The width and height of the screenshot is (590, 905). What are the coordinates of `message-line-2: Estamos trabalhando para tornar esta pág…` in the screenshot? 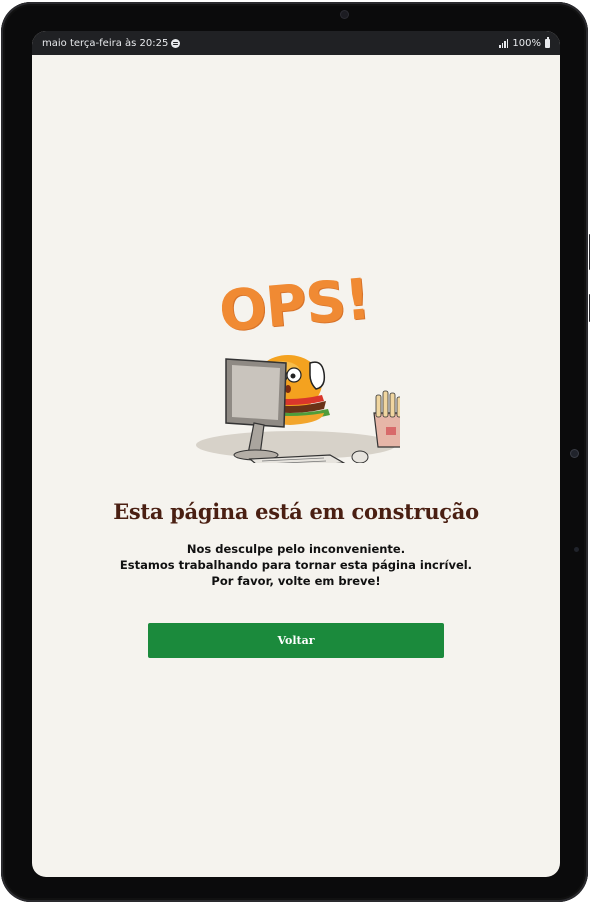 It's located at (296, 565).